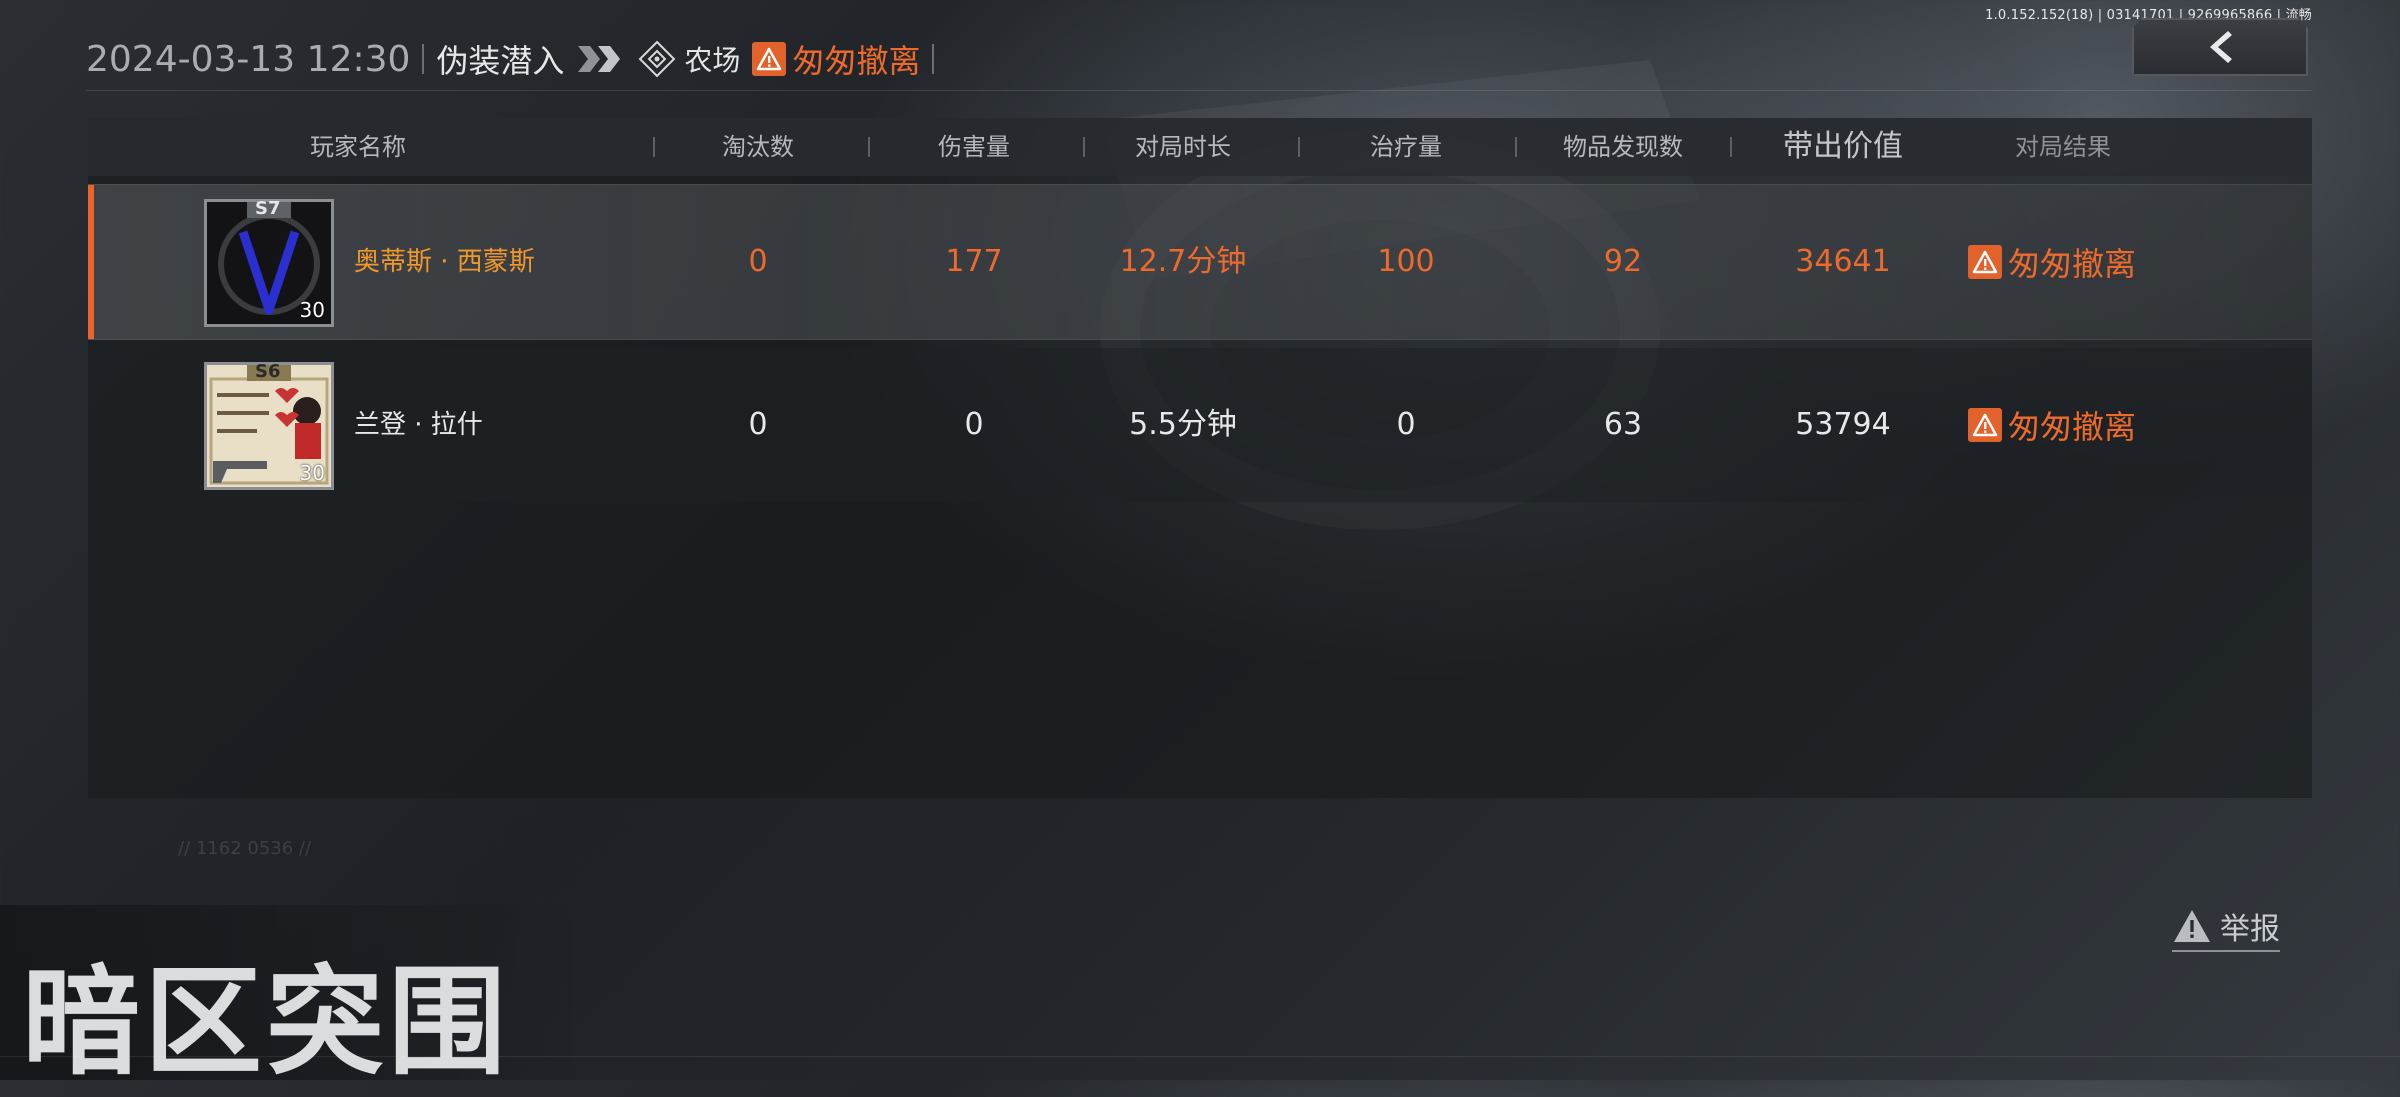  What do you see at coordinates (418, 425) in the screenshot?
I see `player-name: 兰登 · 拉什` at bounding box center [418, 425].